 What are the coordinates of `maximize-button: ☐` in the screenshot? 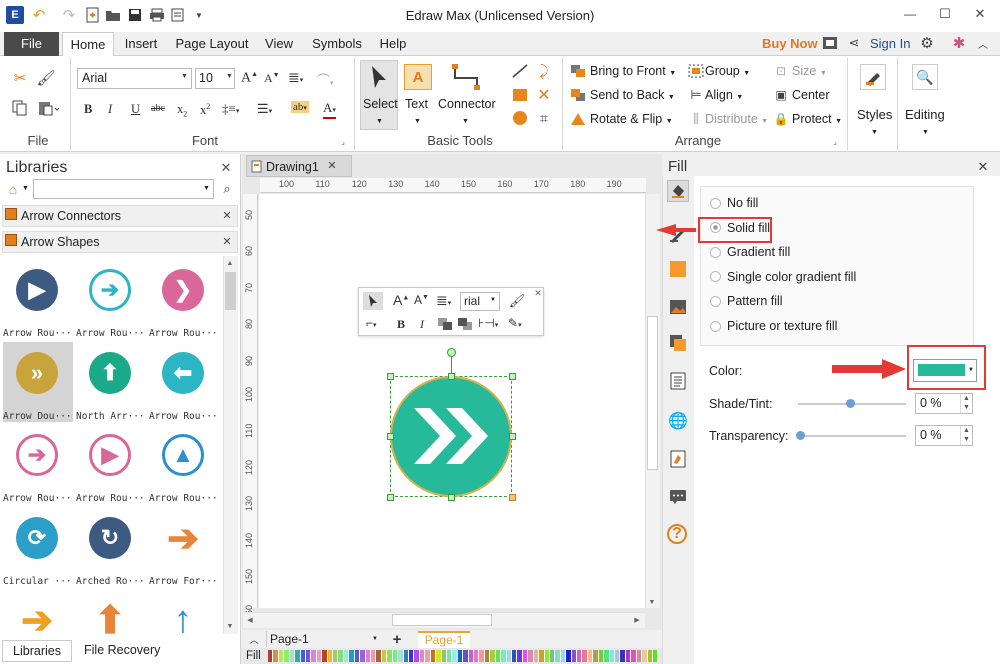 It's located at (945, 14).